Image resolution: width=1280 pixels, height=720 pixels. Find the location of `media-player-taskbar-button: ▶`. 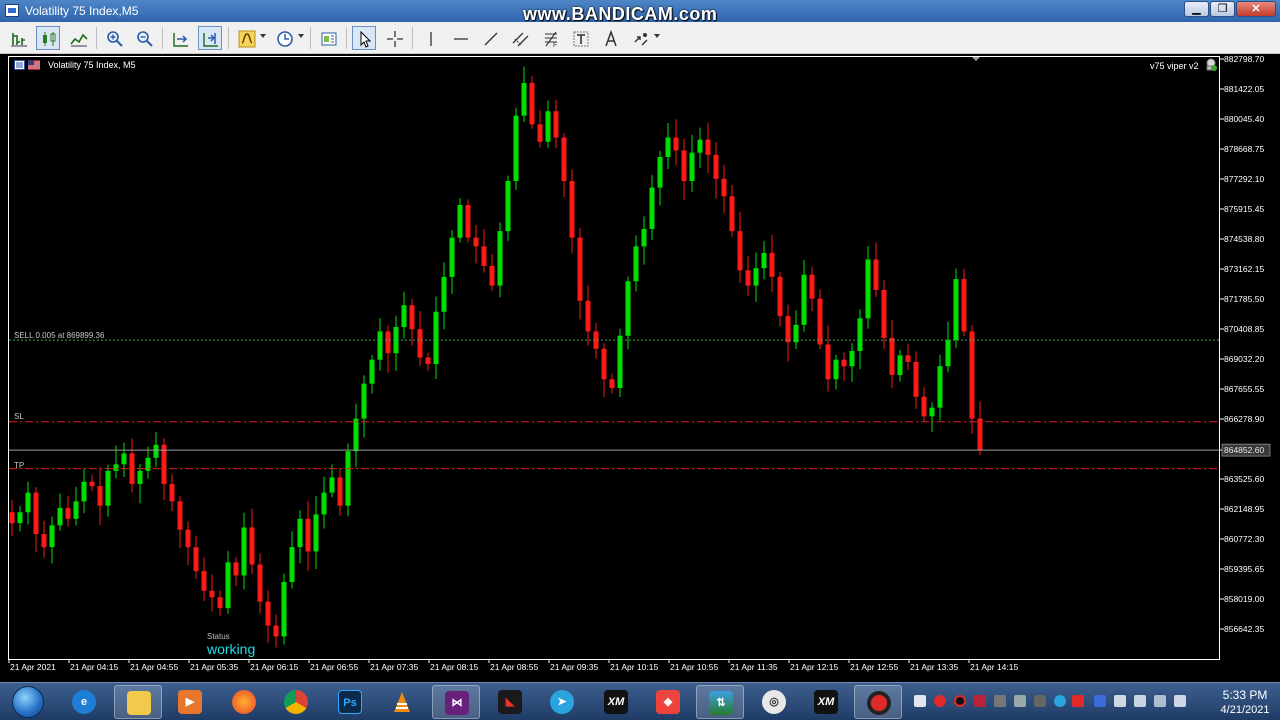

media-player-taskbar-button: ▶ is located at coordinates (190, 702).